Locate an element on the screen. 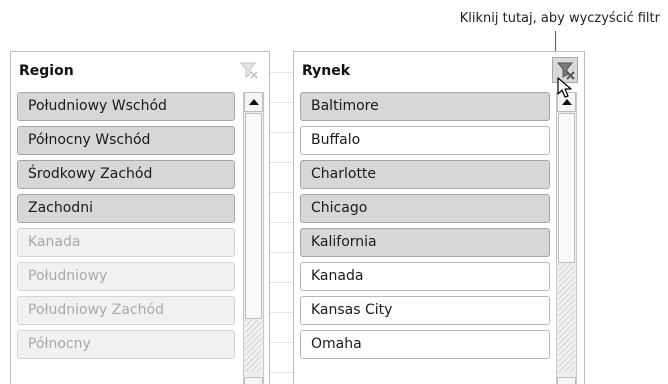 Image resolution: width=668 pixels, height=384 pixels. slicer-item: Kansas City is located at coordinates (425, 310).